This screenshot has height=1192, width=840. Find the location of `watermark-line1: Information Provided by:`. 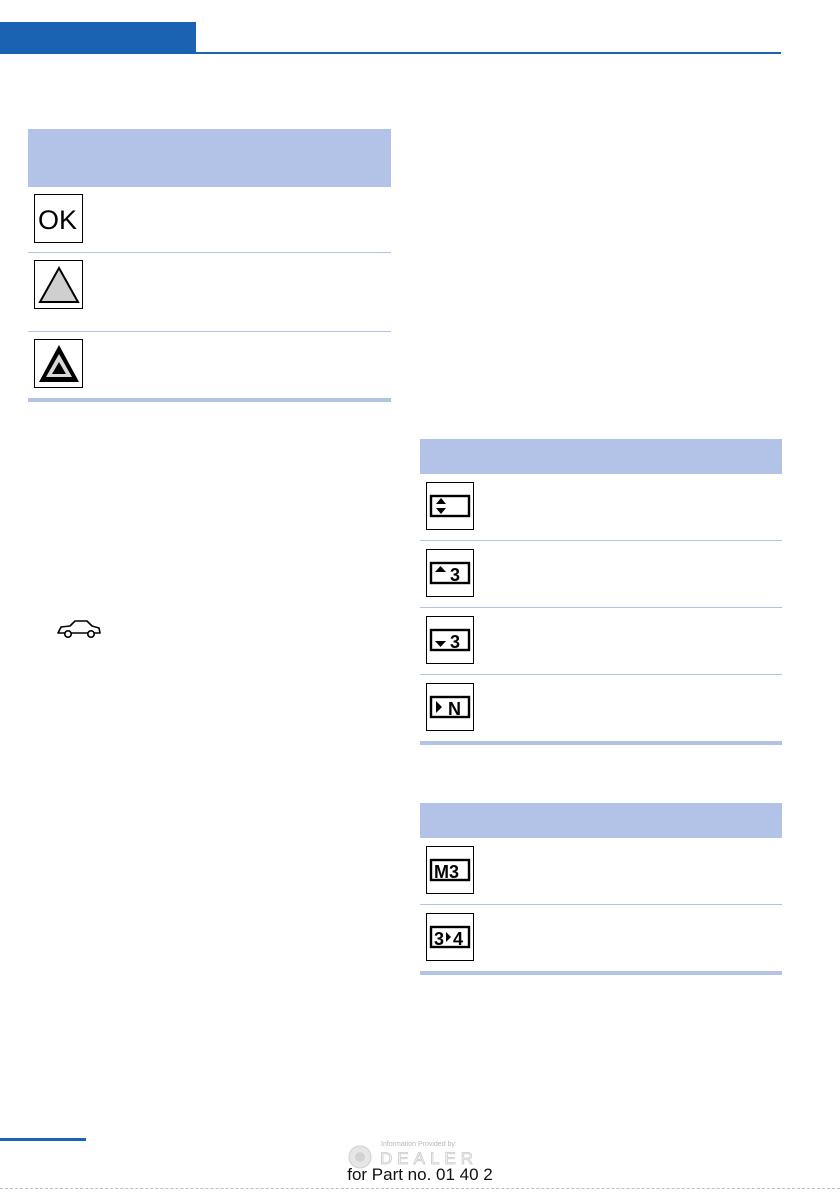

watermark-line1: Information Provided by: is located at coordinates (419, 1144).